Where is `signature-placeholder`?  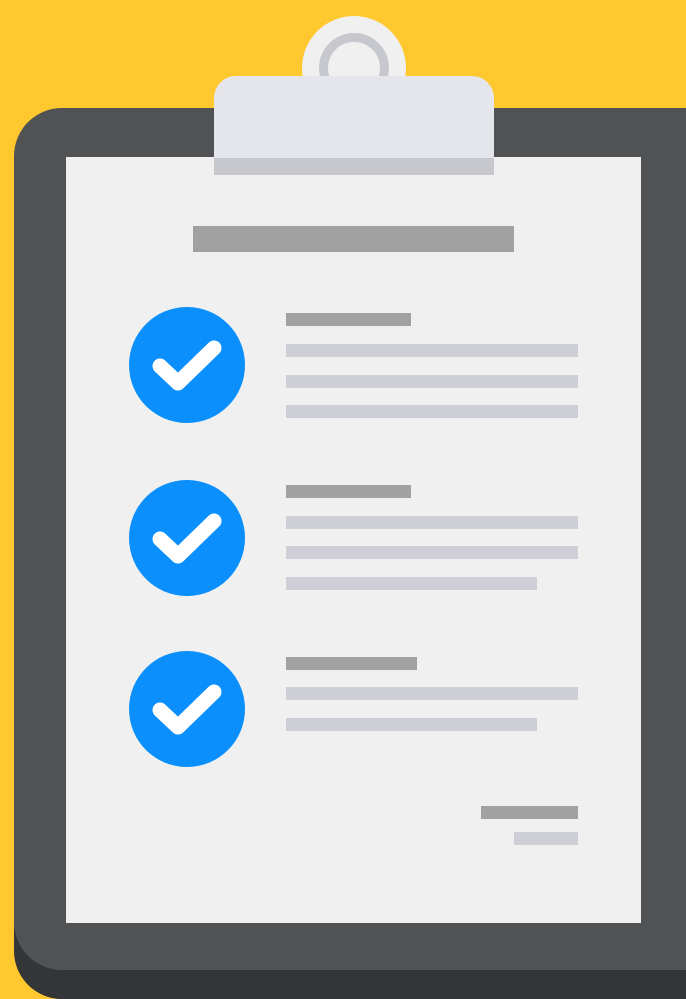
signature-placeholder is located at coordinates (529, 812).